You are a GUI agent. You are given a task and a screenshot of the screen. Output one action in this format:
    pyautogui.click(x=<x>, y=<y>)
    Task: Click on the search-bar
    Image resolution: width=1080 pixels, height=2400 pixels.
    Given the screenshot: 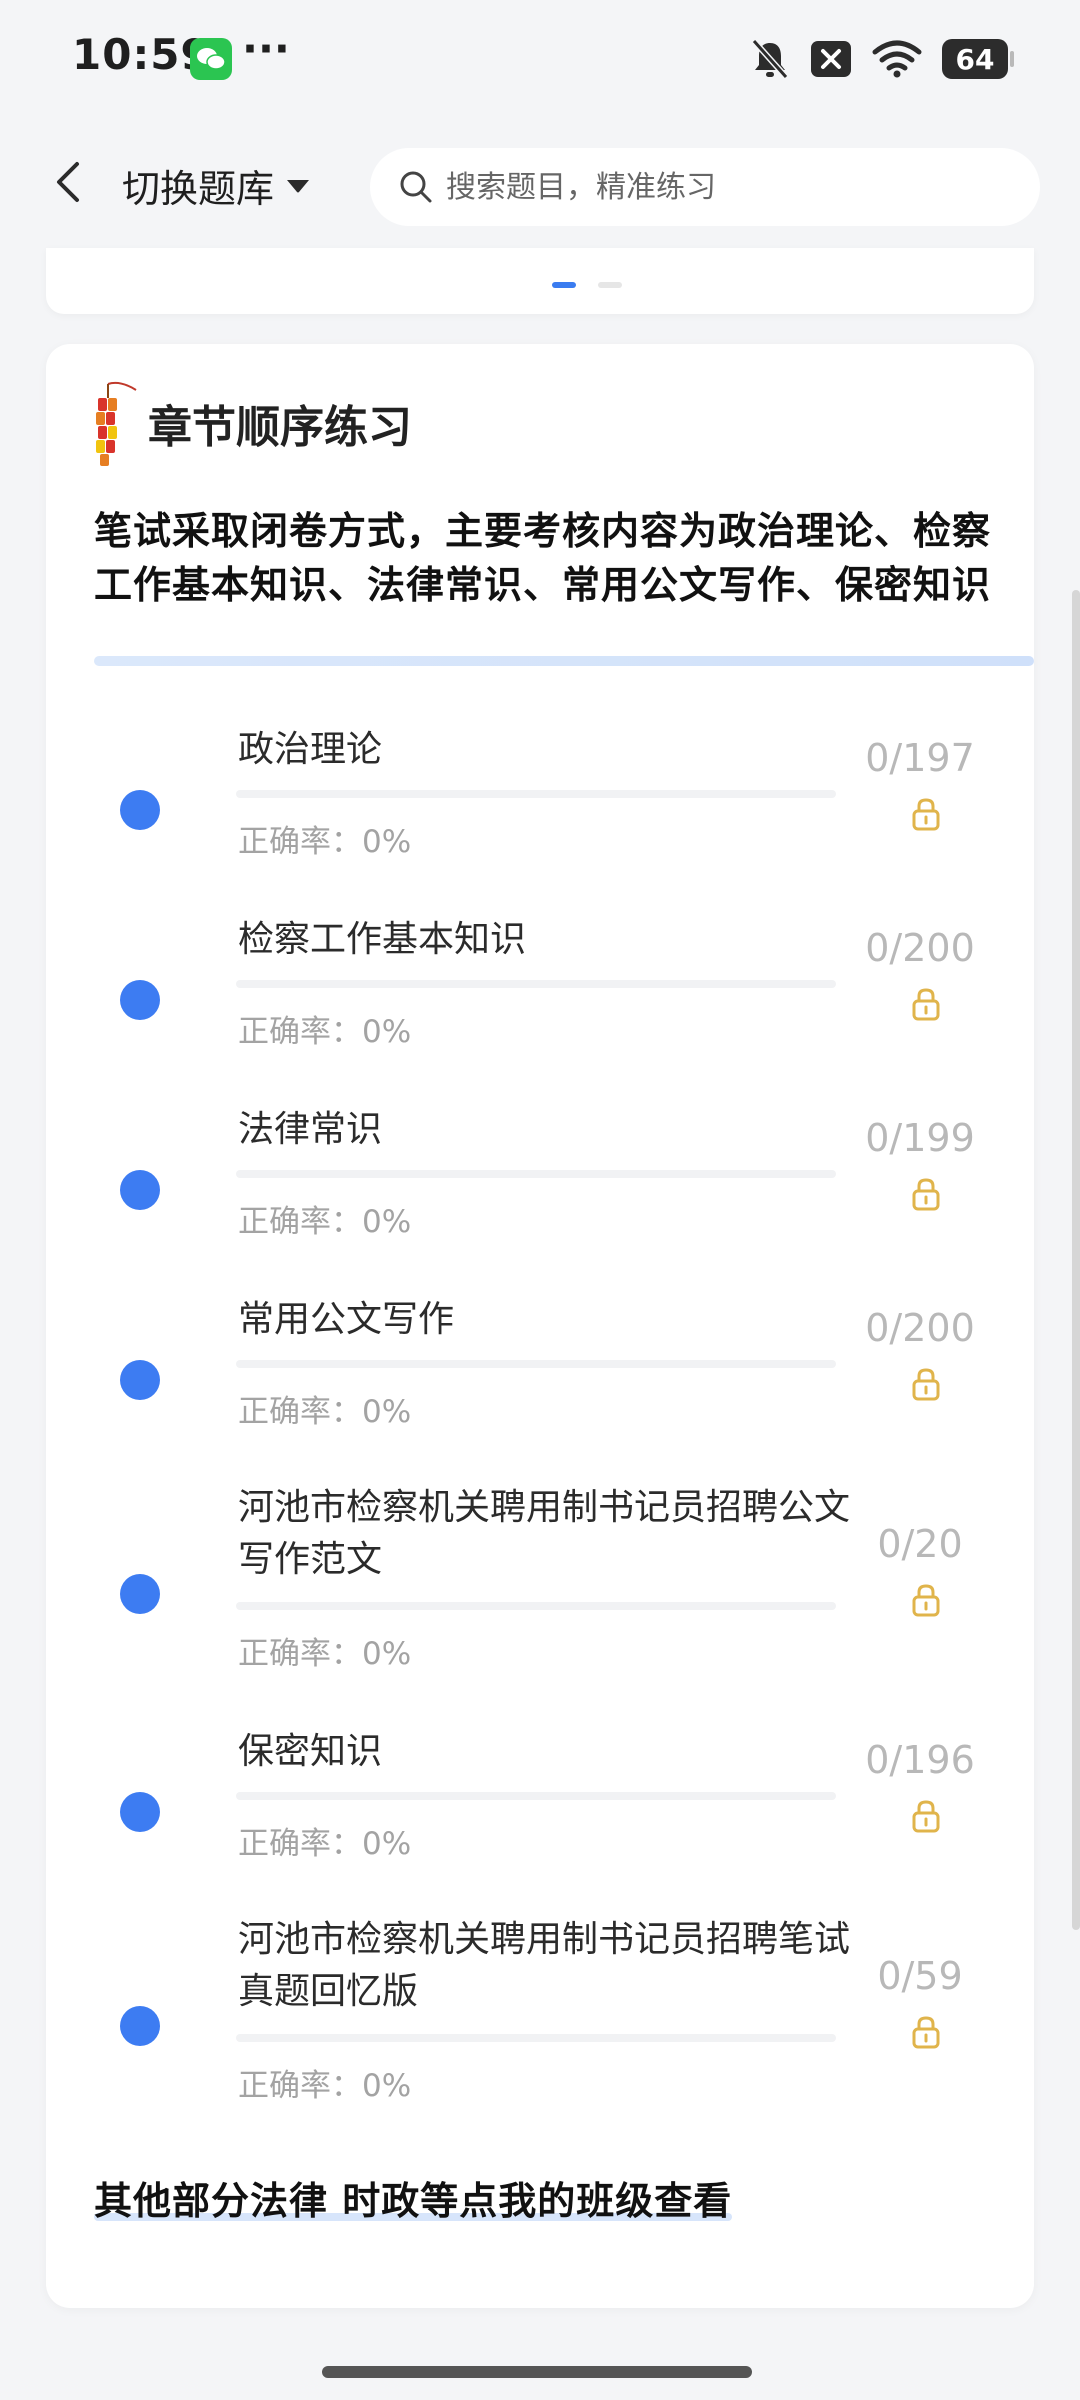 What is the action you would take?
    pyautogui.click(x=705, y=187)
    